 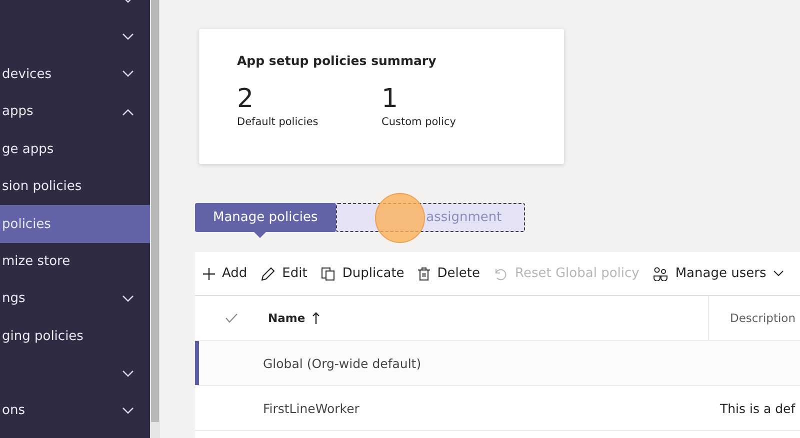 What do you see at coordinates (449, 273) in the screenshot?
I see `toolbar-button: Delete` at bounding box center [449, 273].